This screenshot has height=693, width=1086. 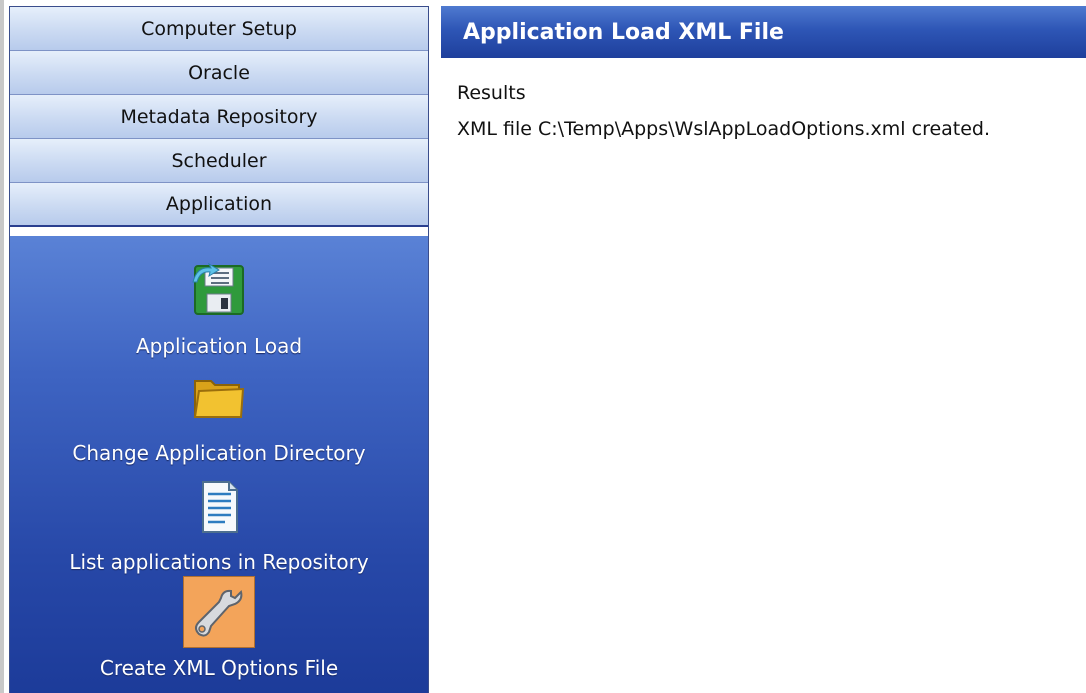 I want to click on group-metadata-repository: Metadata Repository, so click(x=219, y=117).